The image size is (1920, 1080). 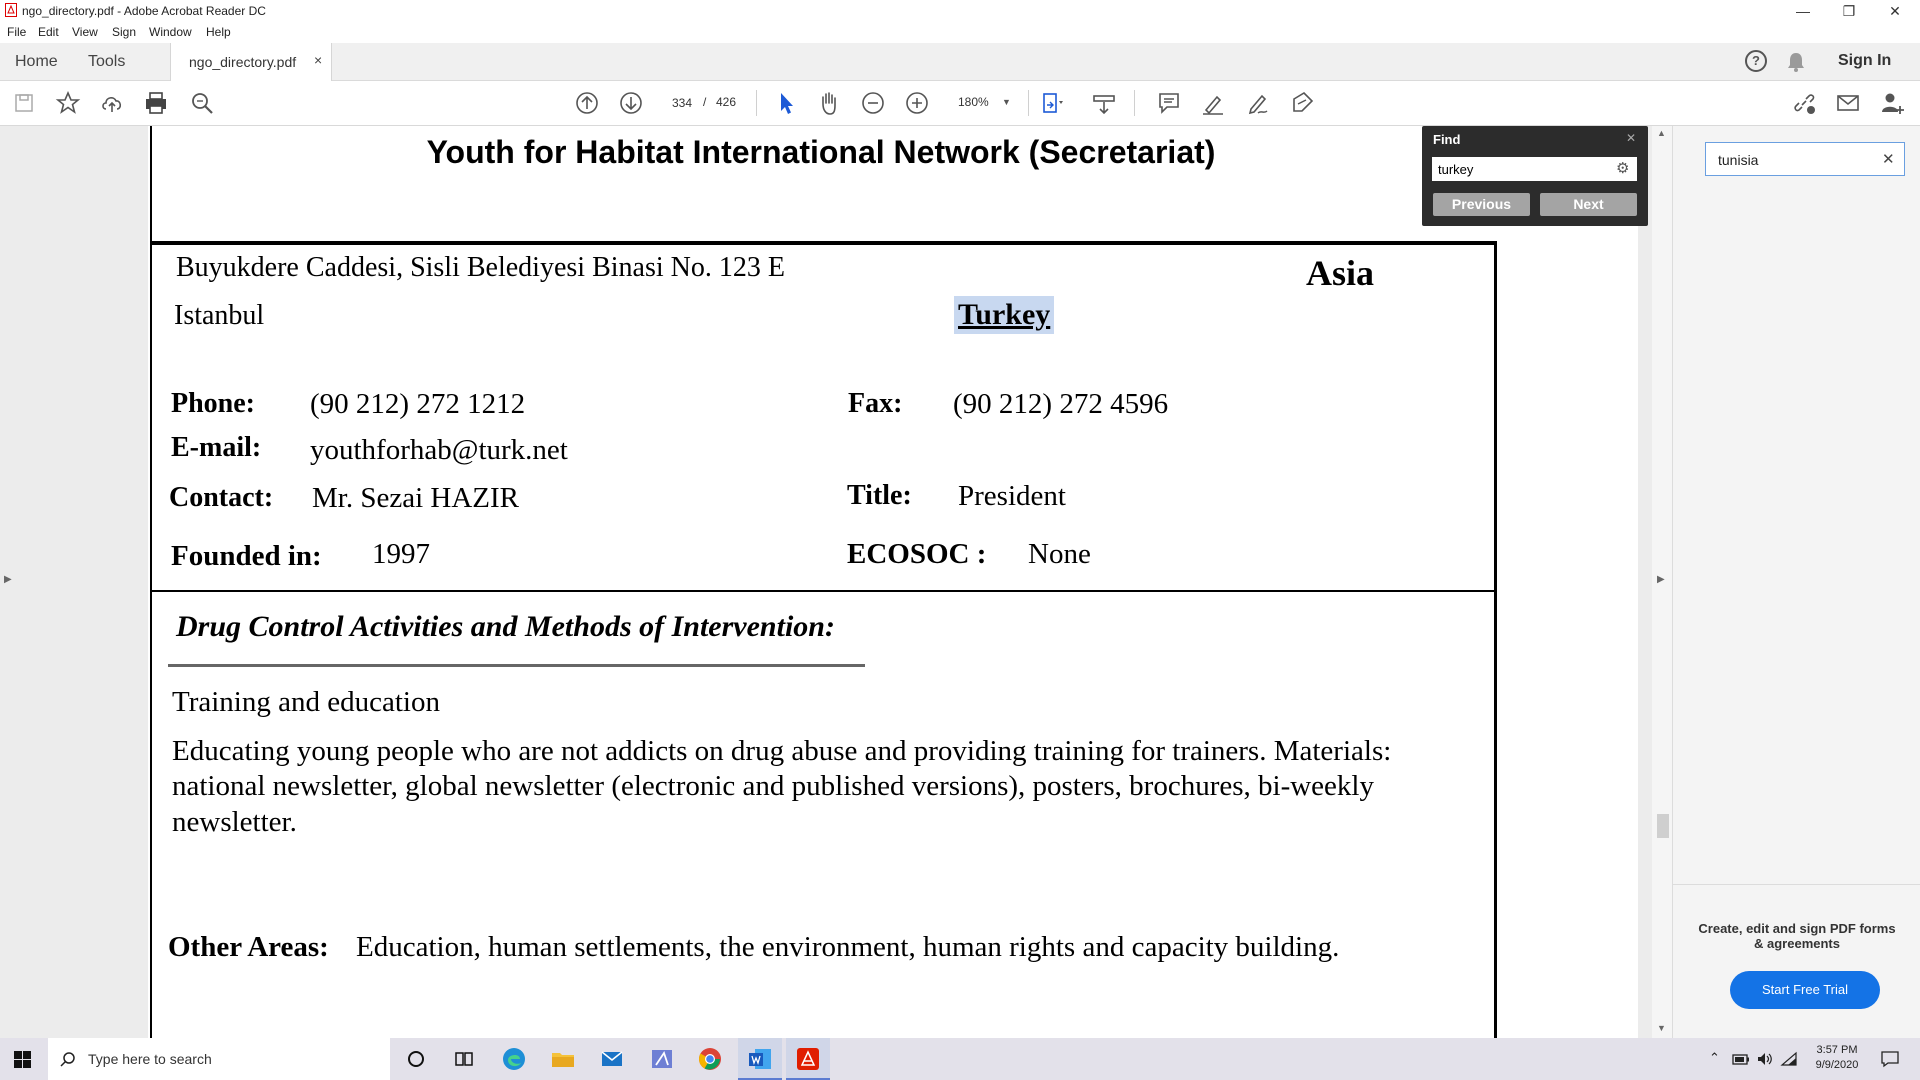 I want to click on hand-tool-icon, so click(x=829, y=103).